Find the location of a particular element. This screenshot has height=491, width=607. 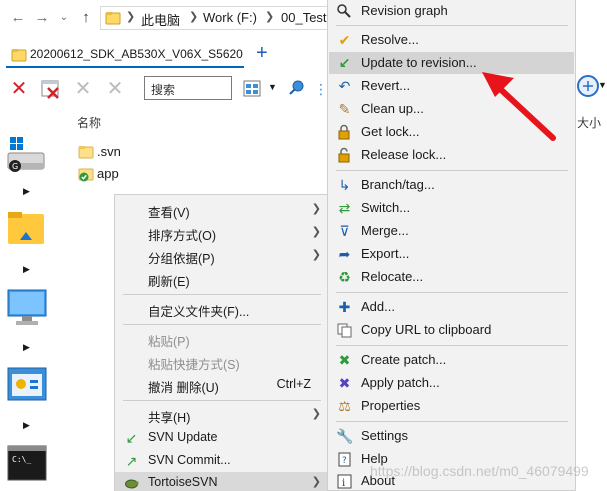

cut-disabled-icon: ✕ is located at coordinates (83, 89).